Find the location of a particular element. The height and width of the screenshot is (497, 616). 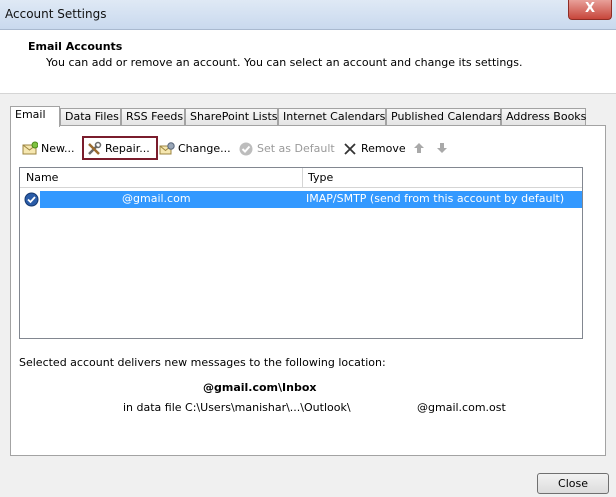

close-icon: X is located at coordinates (590, 8).